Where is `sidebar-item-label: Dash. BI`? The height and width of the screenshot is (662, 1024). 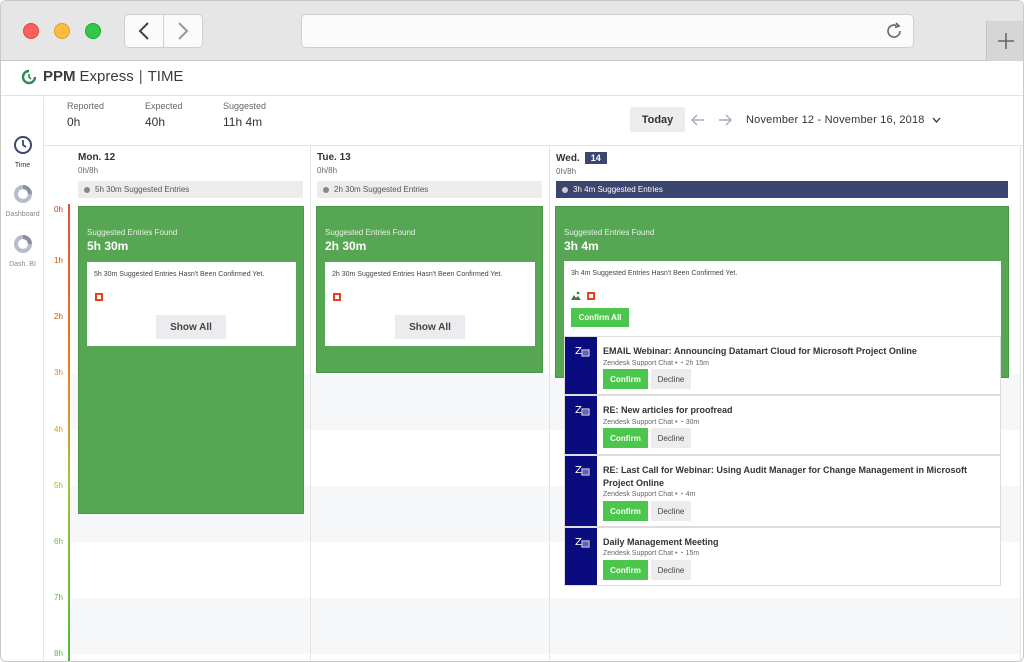
sidebar-item-label: Dash. BI is located at coordinates (22, 264).